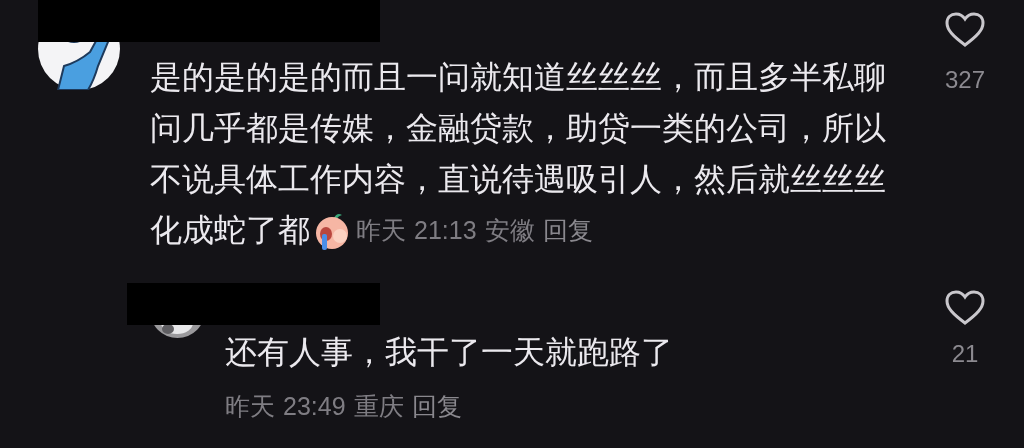 The width and height of the screenshot is (1024, 448). Describe the element at coordinates (445, 230) in the screenshot. I see `time-text: 21:13` at that location.